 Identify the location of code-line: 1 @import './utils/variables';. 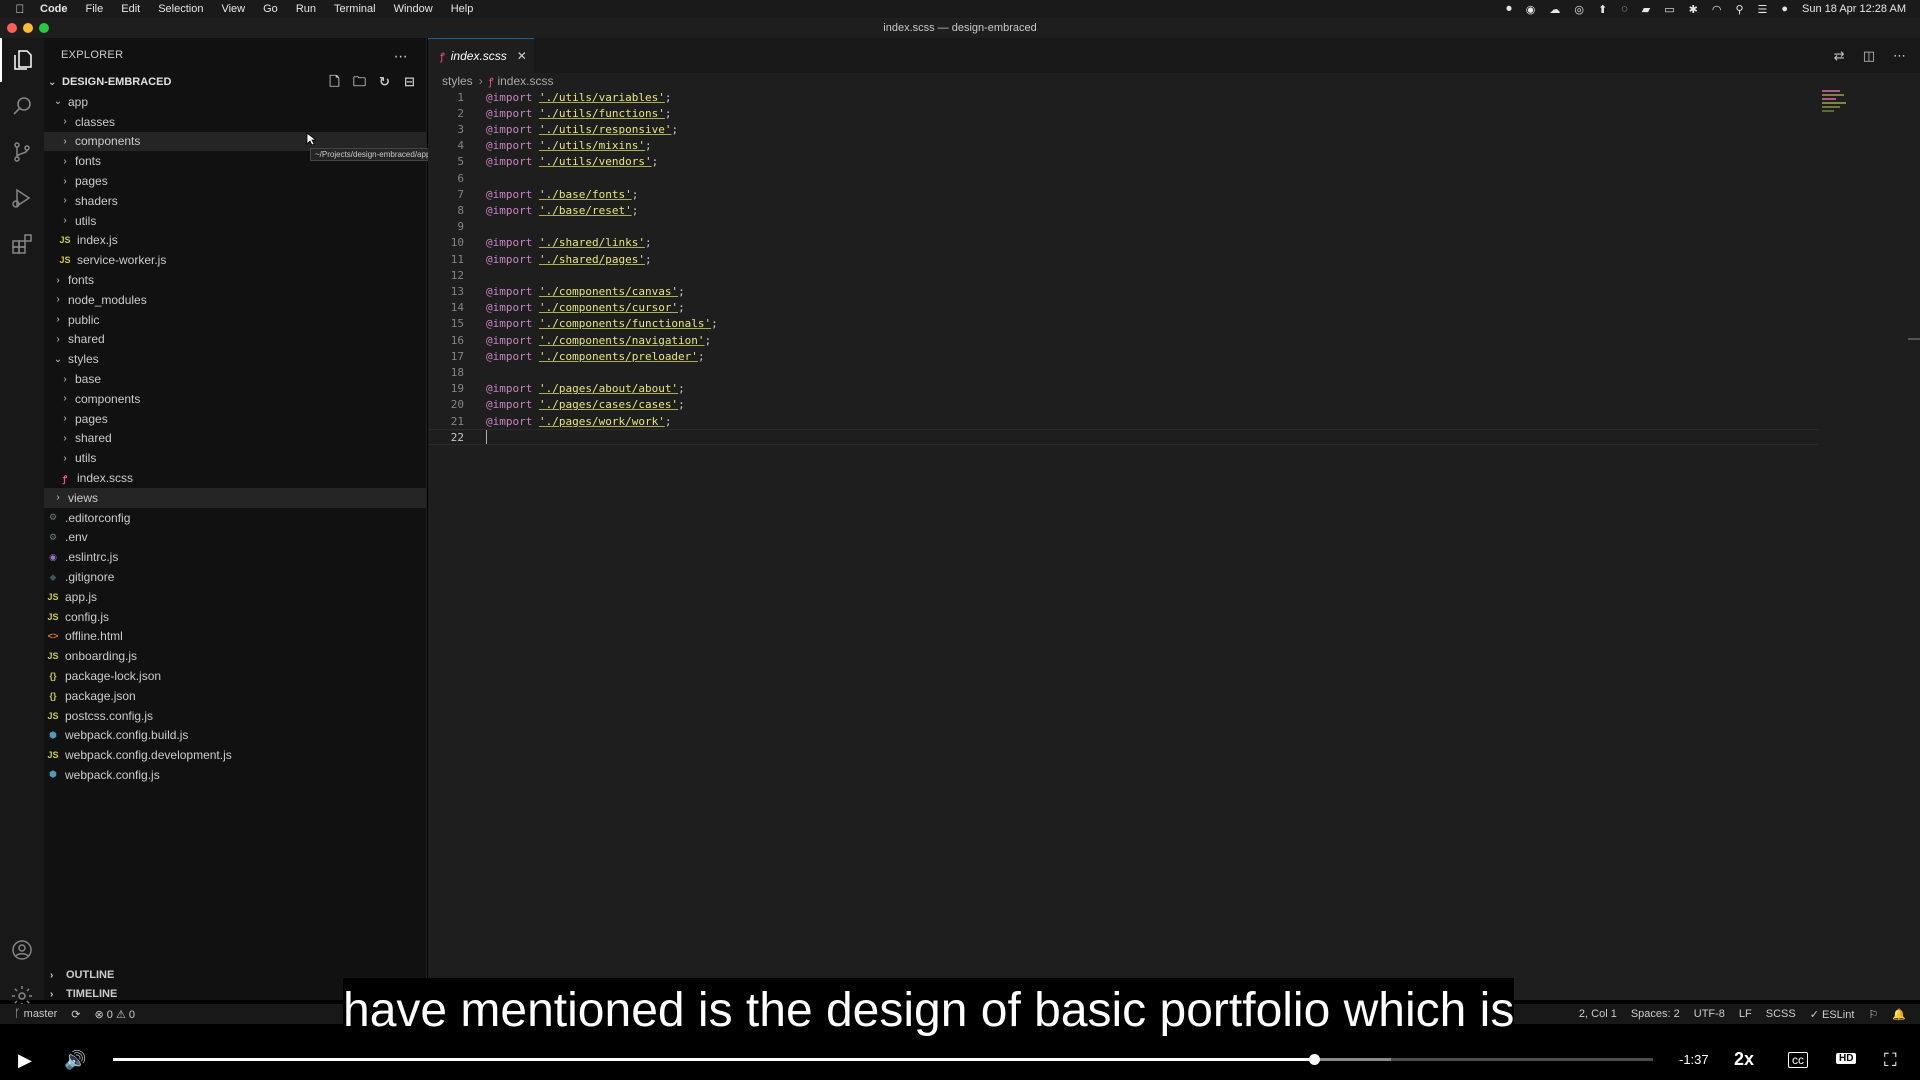
(1123, 97).